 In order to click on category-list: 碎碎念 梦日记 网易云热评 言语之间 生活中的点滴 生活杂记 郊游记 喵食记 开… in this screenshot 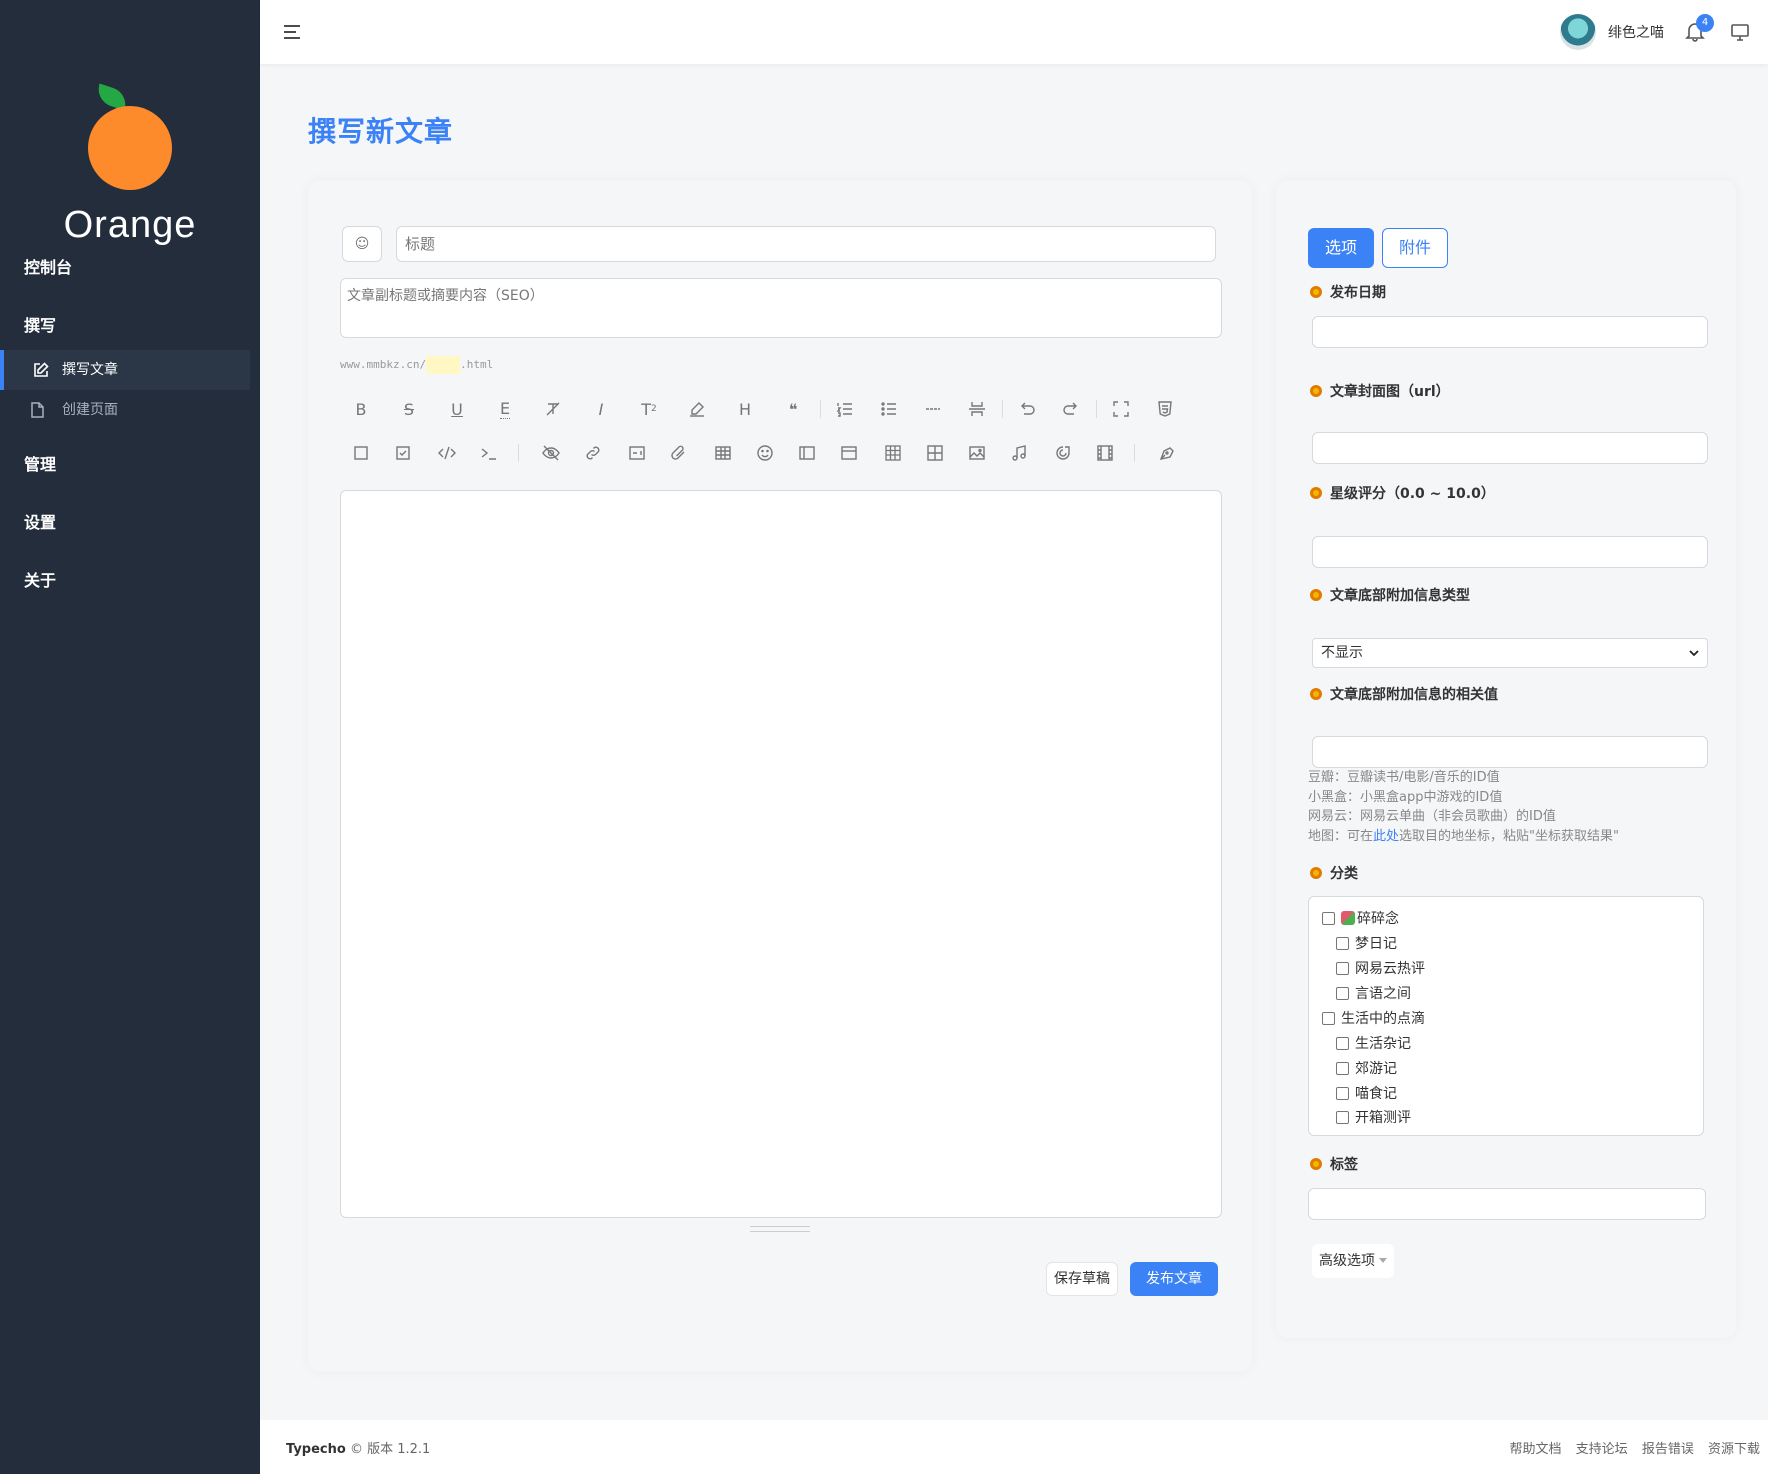, I will do `click(1506, 1016)`.